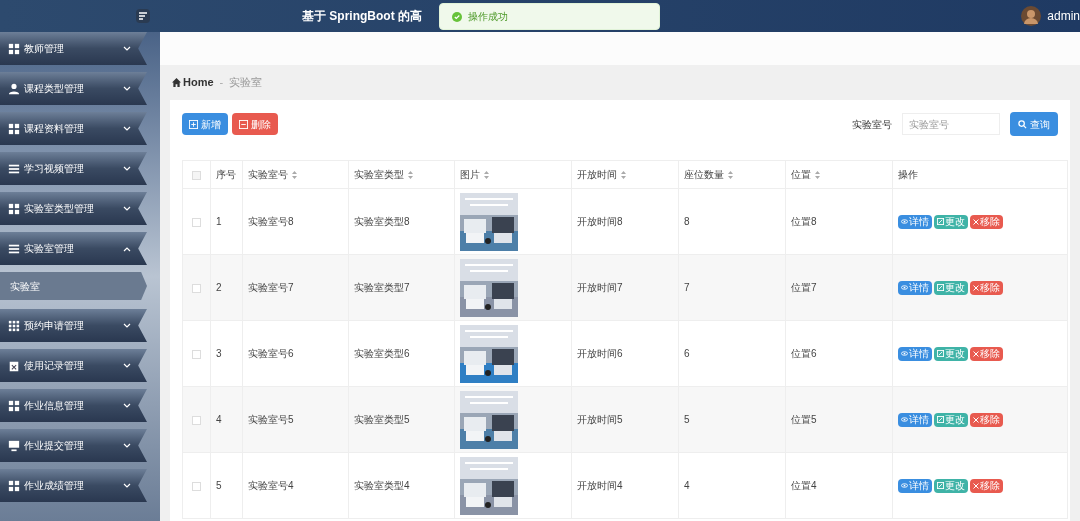  What do you see at coordinates (143, 16) in the screenshot?
I see `menu-icon` at bounding box center [143, 16].